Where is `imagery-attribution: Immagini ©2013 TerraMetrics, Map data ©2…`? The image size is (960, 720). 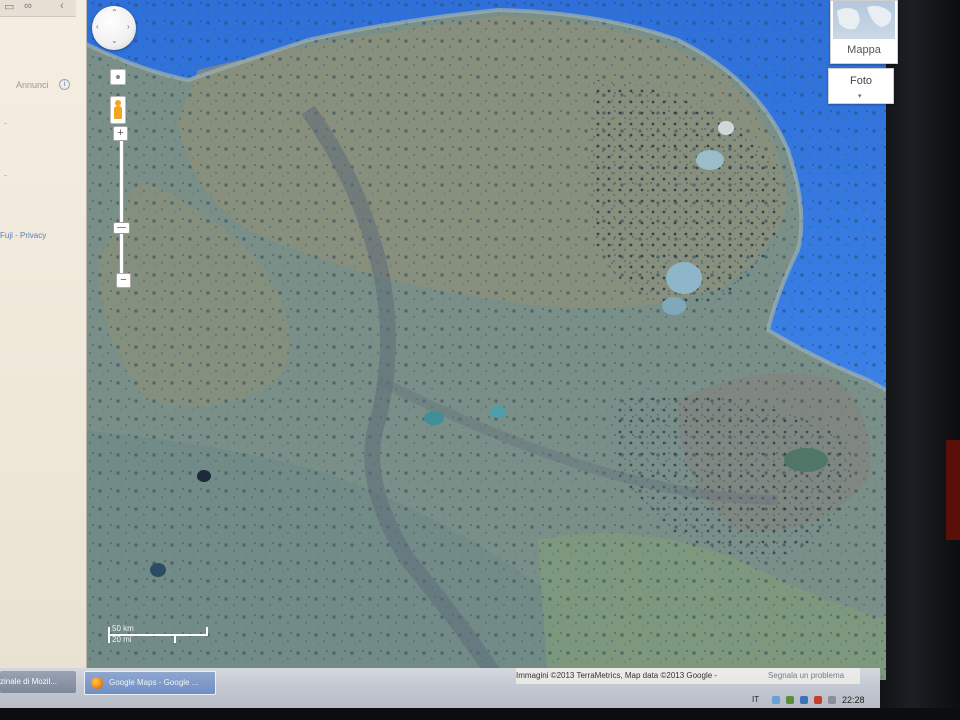
imagery-attribution: Immagini ©2013 TerraMetrics, Map data ©2… is located at coordinates (617, 675).